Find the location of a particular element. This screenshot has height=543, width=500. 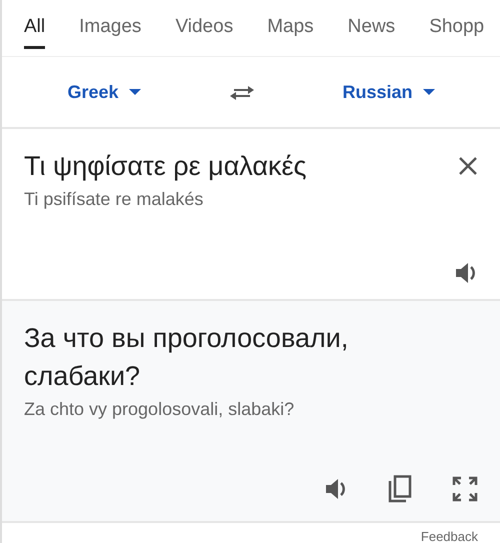

source-text: Τι ψηφίσατε ρε μαλακές is located at coordinates (165, 166).